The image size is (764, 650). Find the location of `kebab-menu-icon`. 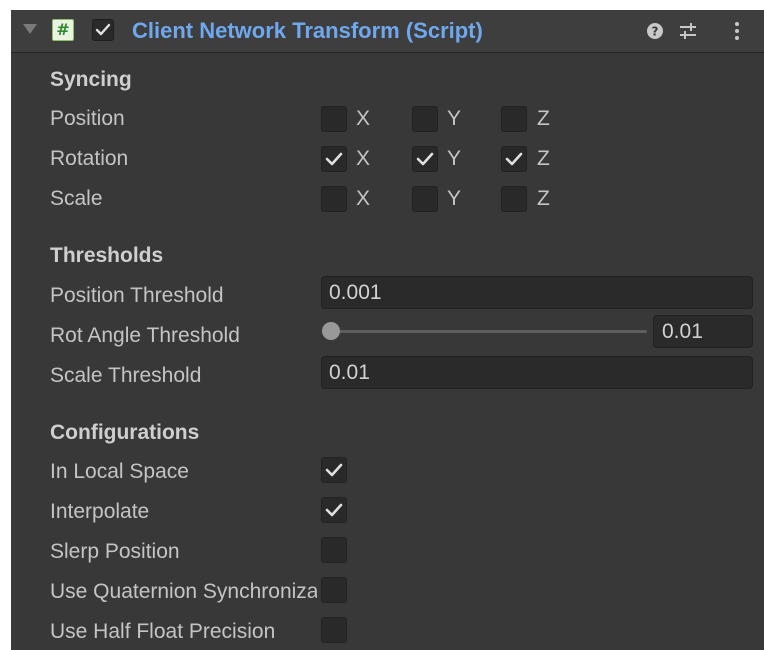

kebab-menu-icon is located at coordinates (737, 31).